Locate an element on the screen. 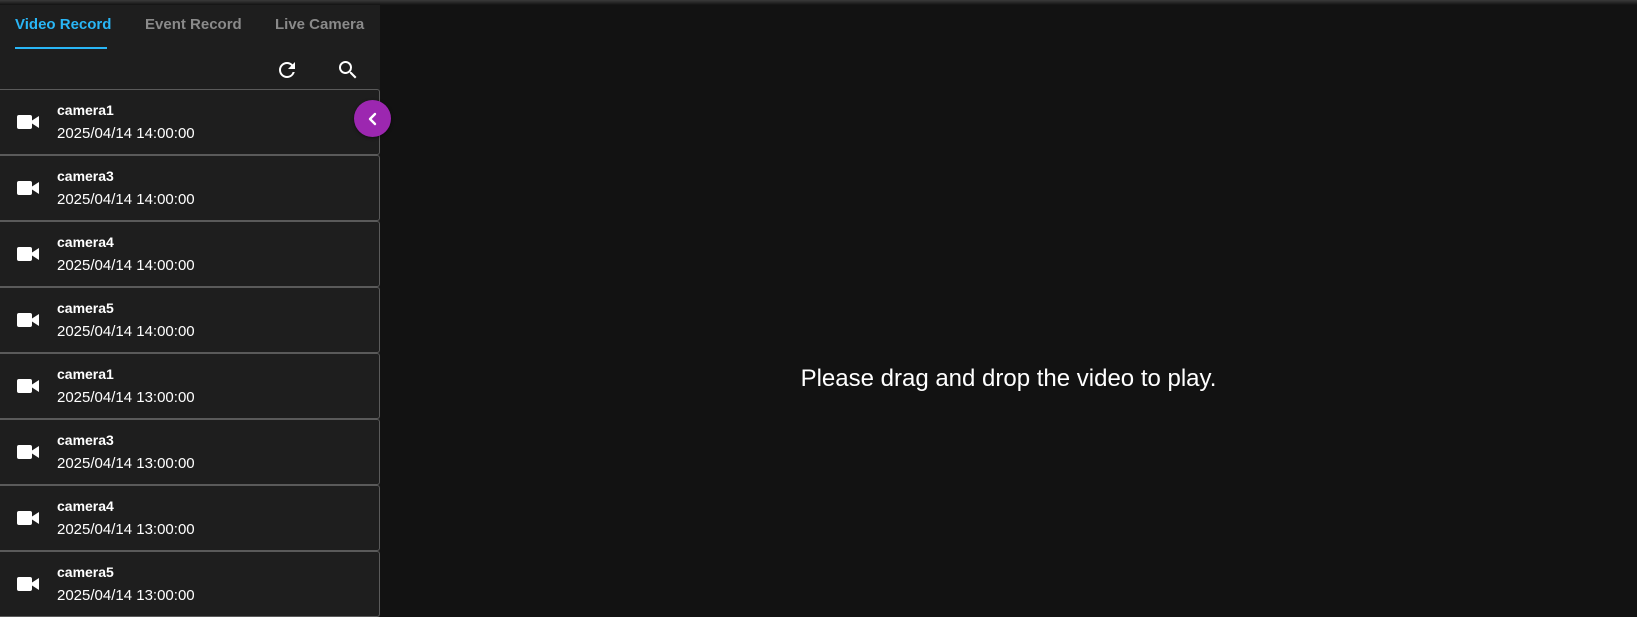 The width and height of the screenshot is (1637, 617). record-item: camera5 2025/04/14 13:00:00 is located at coordinates (190, 584).